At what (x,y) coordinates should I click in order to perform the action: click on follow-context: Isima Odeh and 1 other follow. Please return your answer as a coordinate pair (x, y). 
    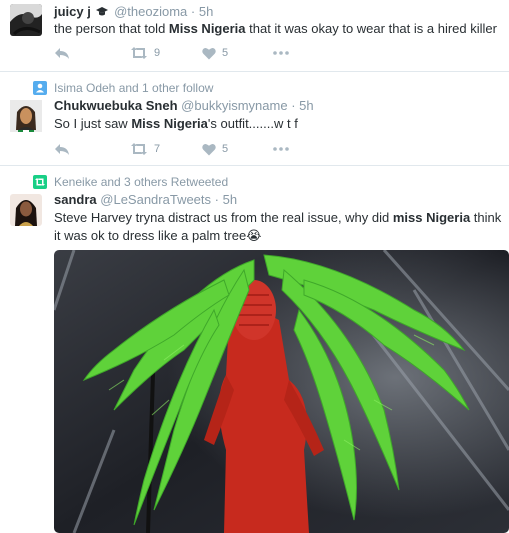
    Looking at the image, I should click on (133, 88).